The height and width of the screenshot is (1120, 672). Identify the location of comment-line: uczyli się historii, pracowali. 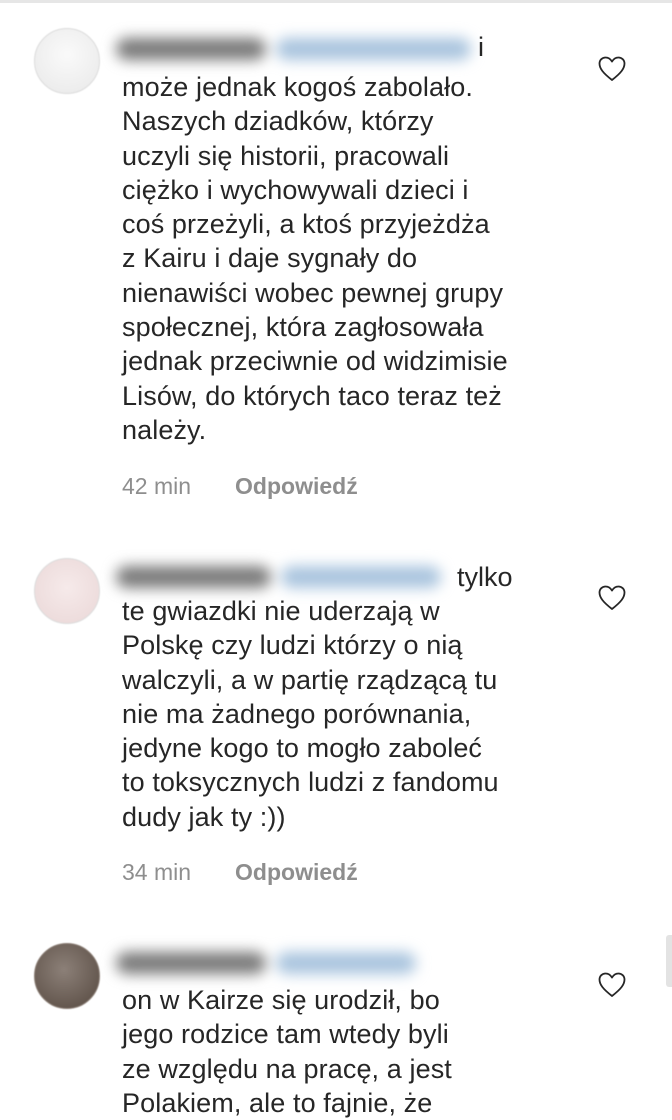
(286, 155).